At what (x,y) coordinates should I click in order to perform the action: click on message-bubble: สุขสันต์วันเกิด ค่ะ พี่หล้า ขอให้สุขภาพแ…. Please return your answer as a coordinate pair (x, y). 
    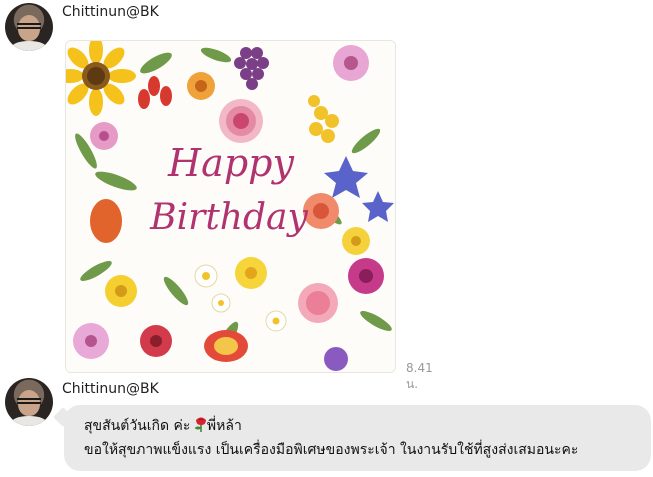
    Looking at the image, I should click on (357, 438).